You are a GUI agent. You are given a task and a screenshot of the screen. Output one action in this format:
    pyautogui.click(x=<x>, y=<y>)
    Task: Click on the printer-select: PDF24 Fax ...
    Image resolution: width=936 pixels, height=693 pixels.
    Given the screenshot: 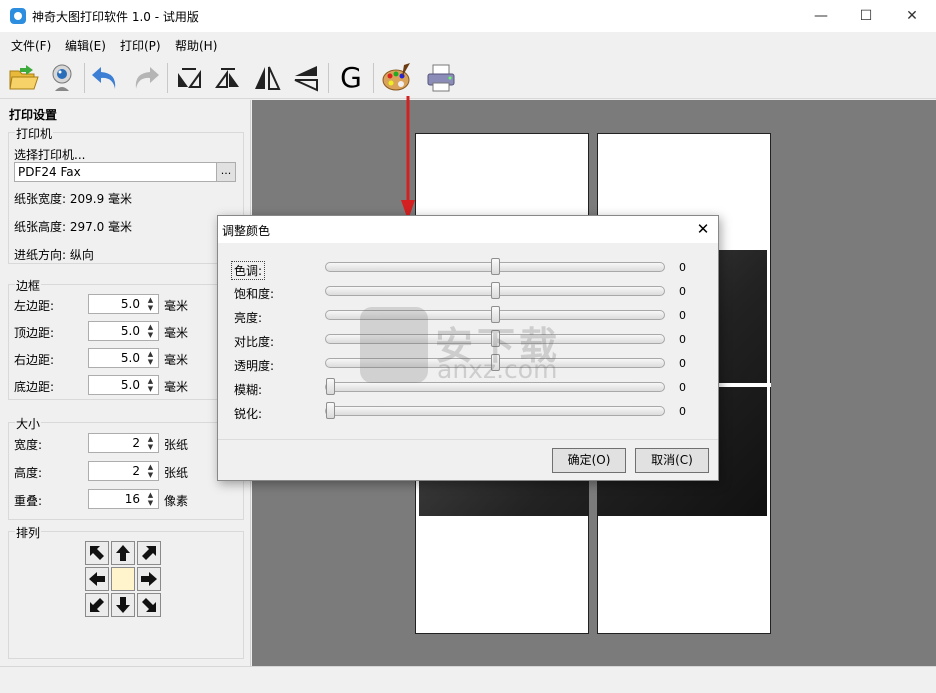 What is the action you would take?
    pyautogui.click(x=125, y=172)
    